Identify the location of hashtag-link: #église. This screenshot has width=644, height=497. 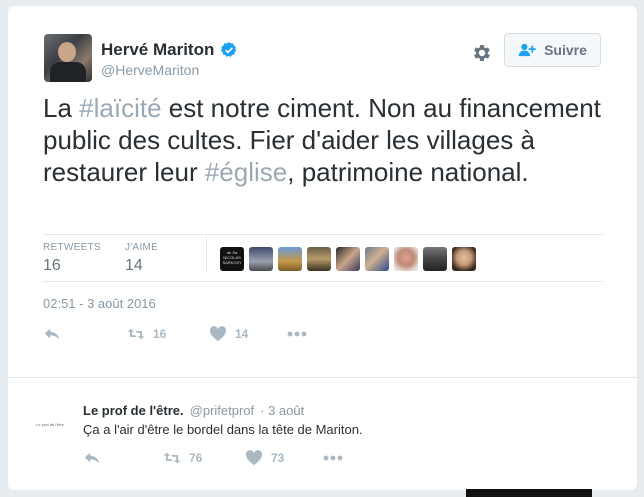
(246, 172).